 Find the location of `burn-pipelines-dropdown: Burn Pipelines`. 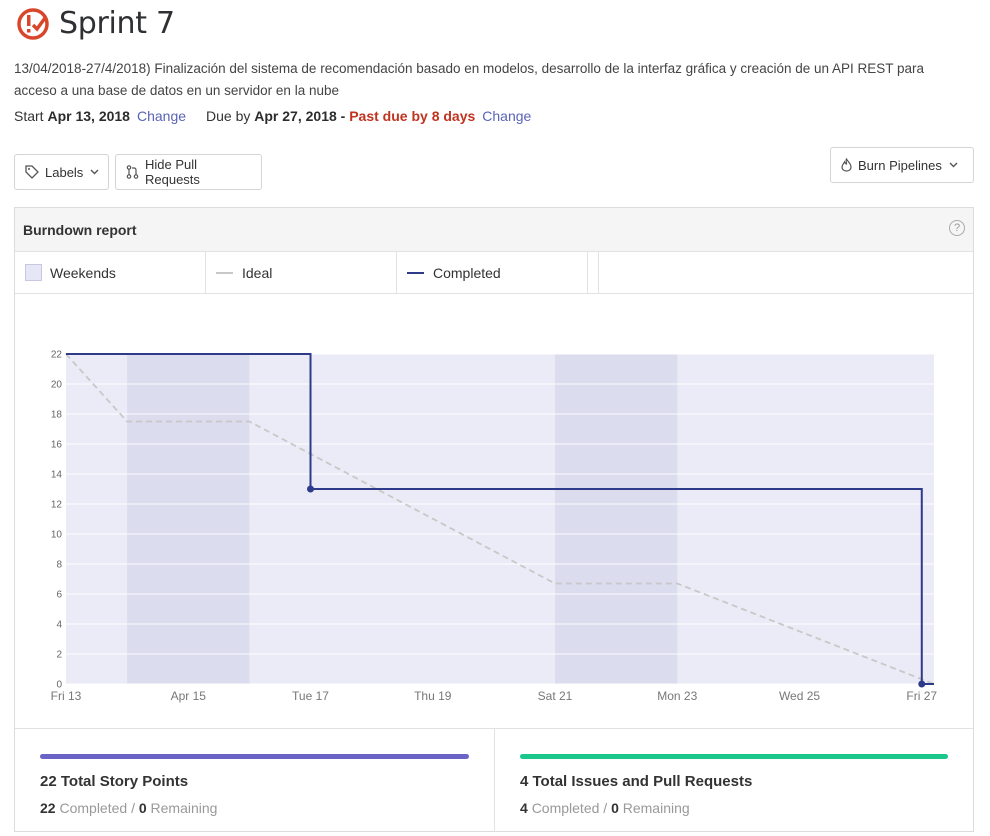

burn-pipelines-dropdown: Burn Pipelines is located at coordinates (902, 165).